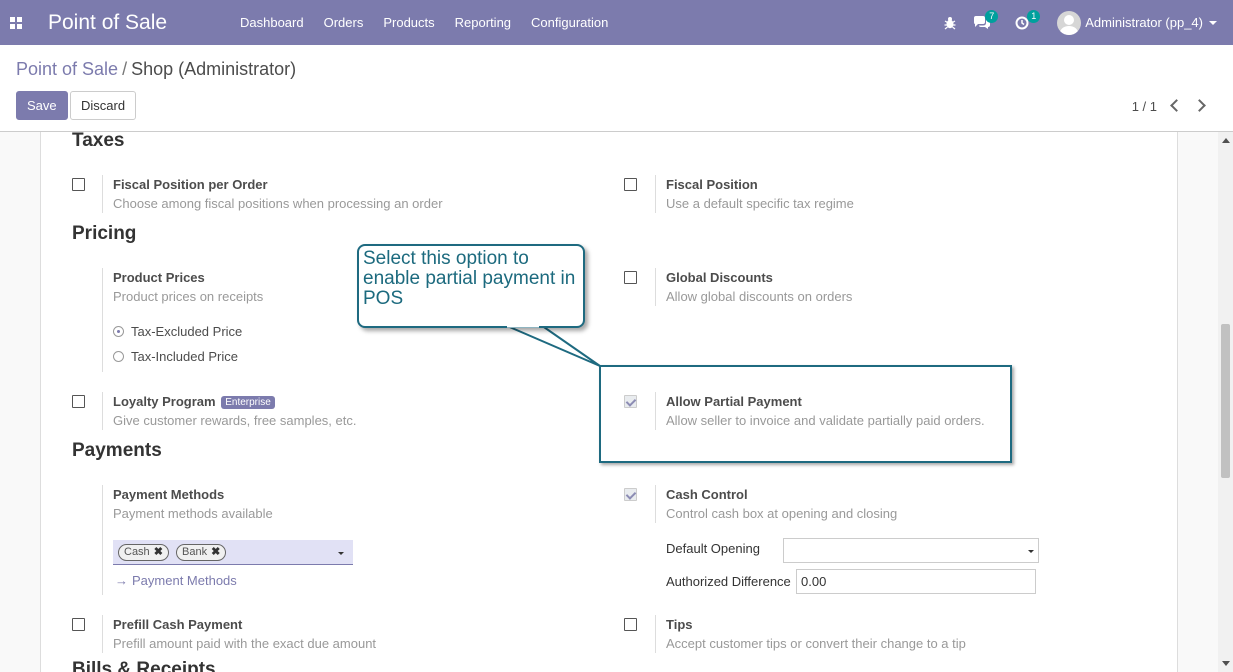 This screenshot has width=1233, height=672. What do you see at coordinates (805, 414) in the screenshot?
I see `annotation-highlight-box` at bounding box center [805, 414].